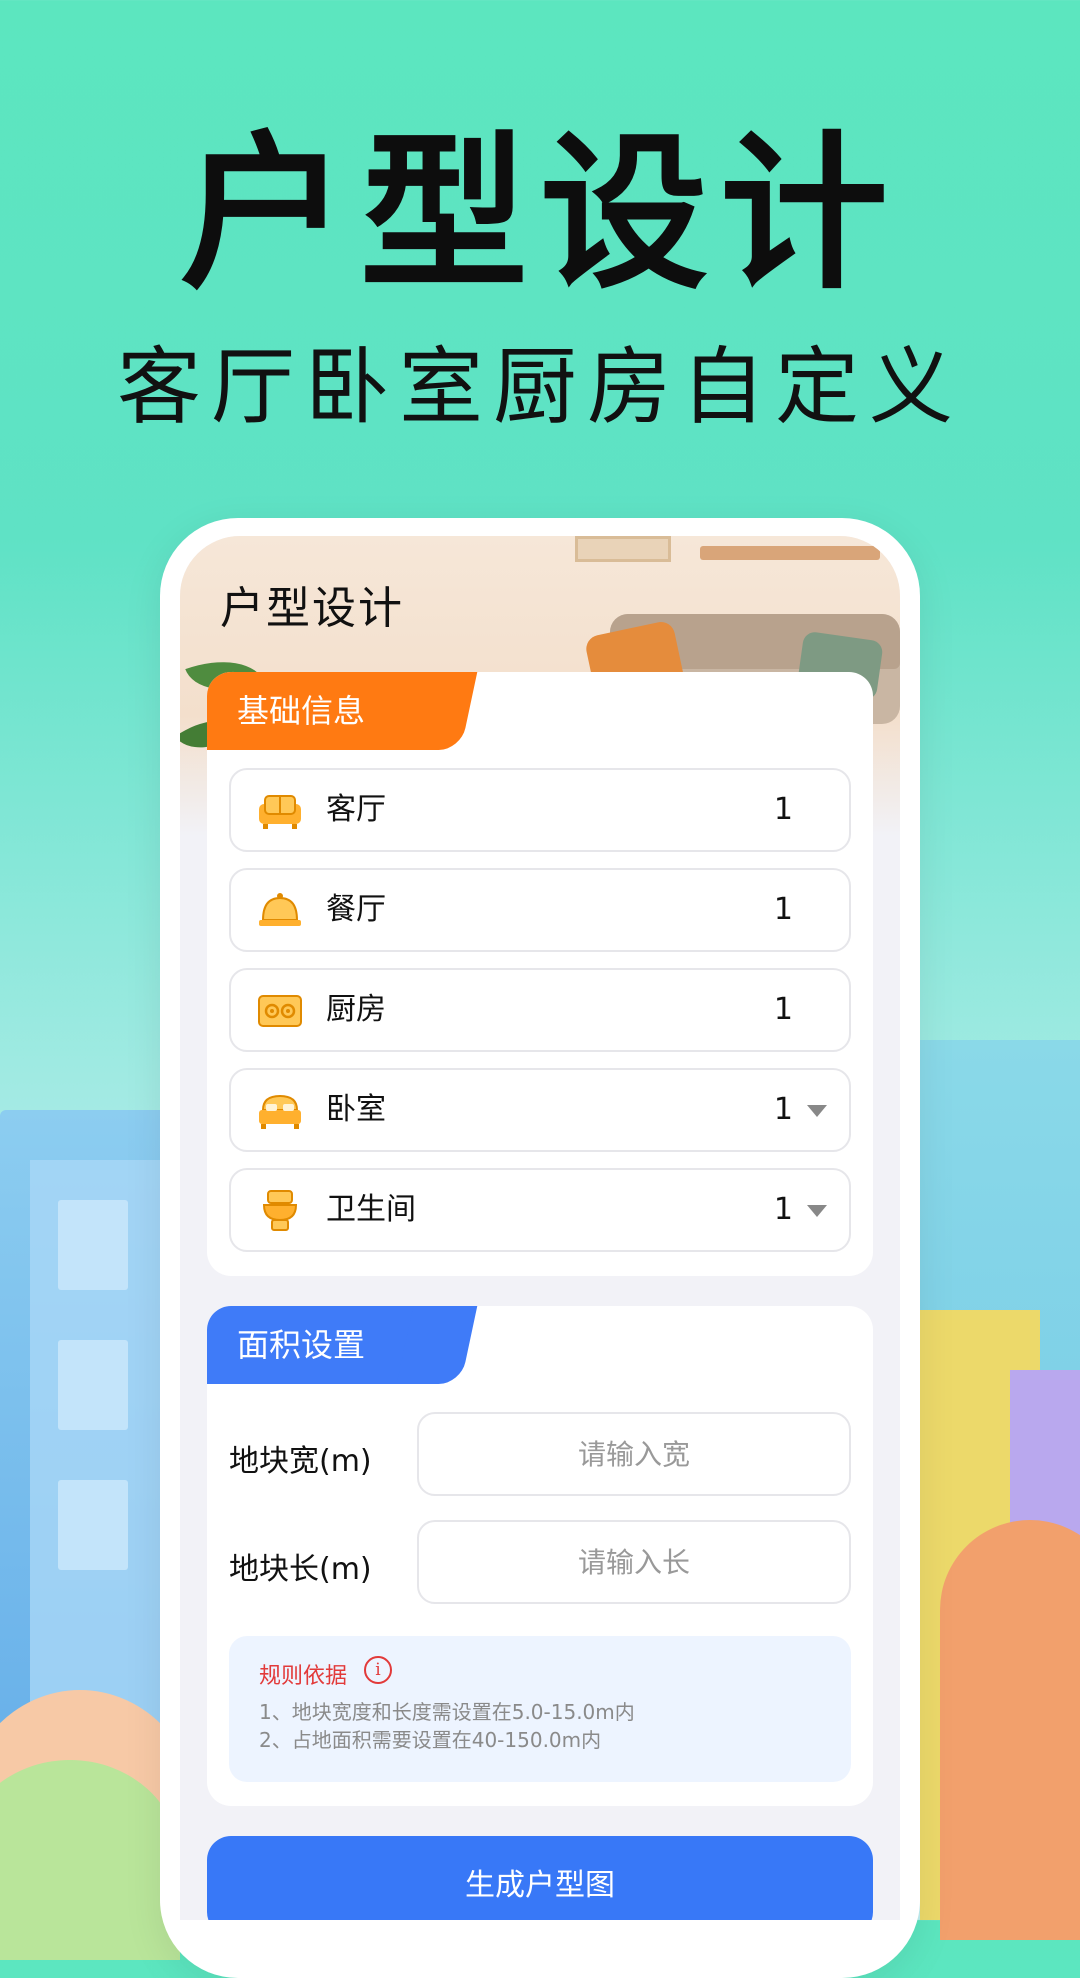  What do you see at coordinates (1045, 1645) in the screenshot?
I see `background-building-purple` at bounding box center [1045, 1645].